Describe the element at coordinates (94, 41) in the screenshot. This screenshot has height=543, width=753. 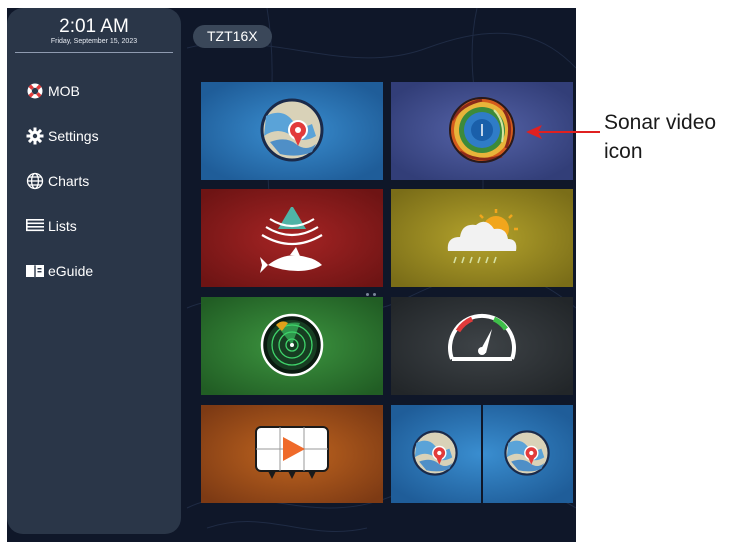
I see `clock-date: Friday, September 15, 2023` at that location.